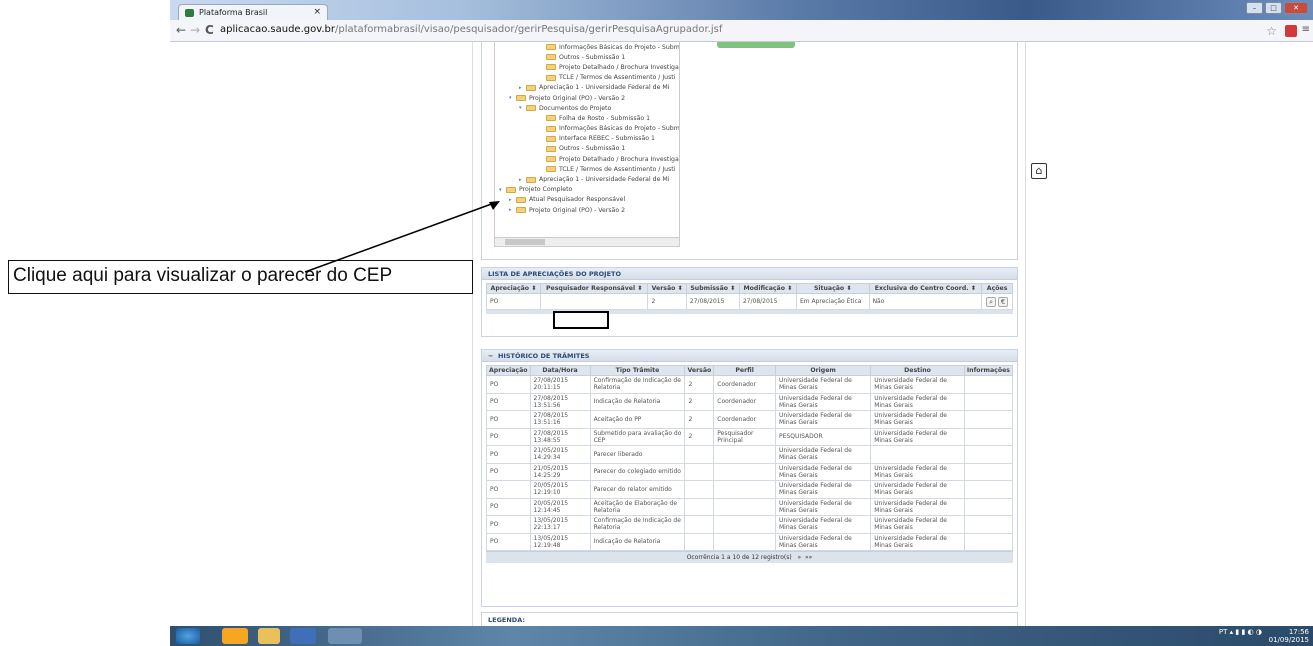 The height and width of the screenshot is (646, 1313). I want to click on taskbar-app-explorer, so click(269, 636).